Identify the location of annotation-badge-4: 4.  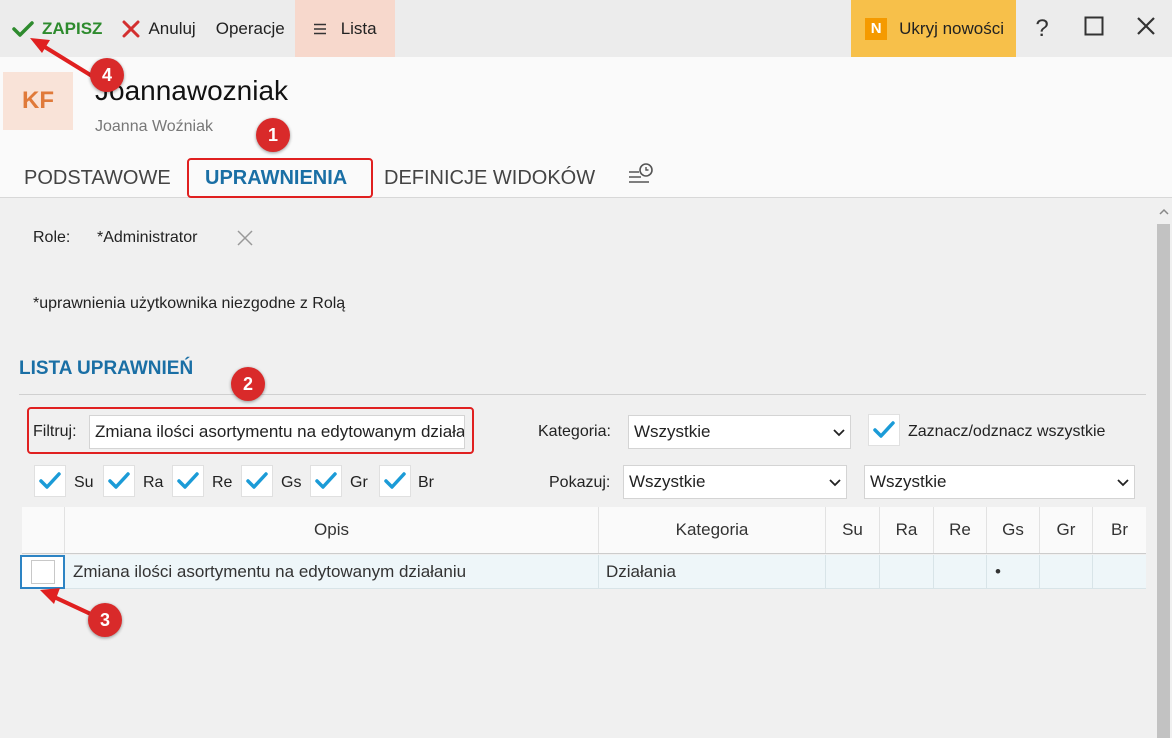
(107, 75).